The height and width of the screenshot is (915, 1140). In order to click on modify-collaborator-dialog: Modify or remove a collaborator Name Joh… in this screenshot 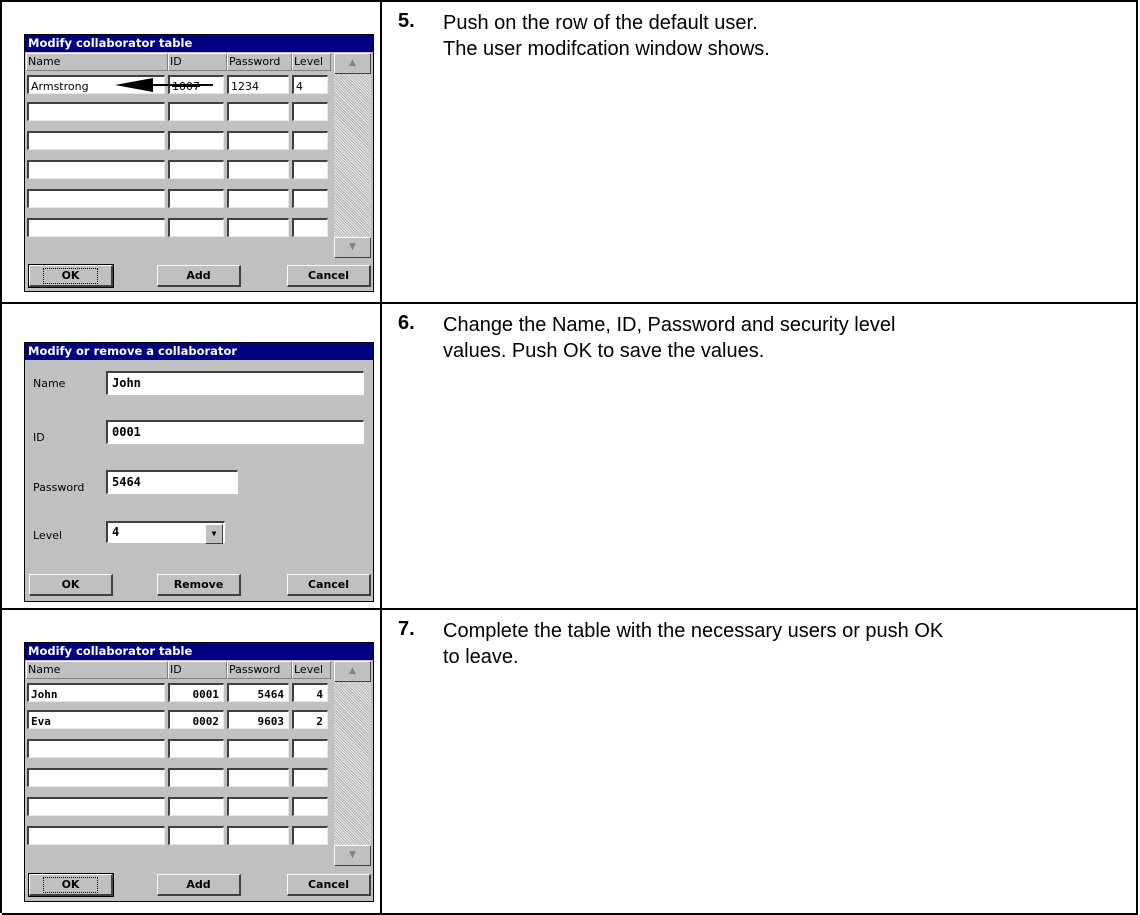, I will do `click(199, 472)`.